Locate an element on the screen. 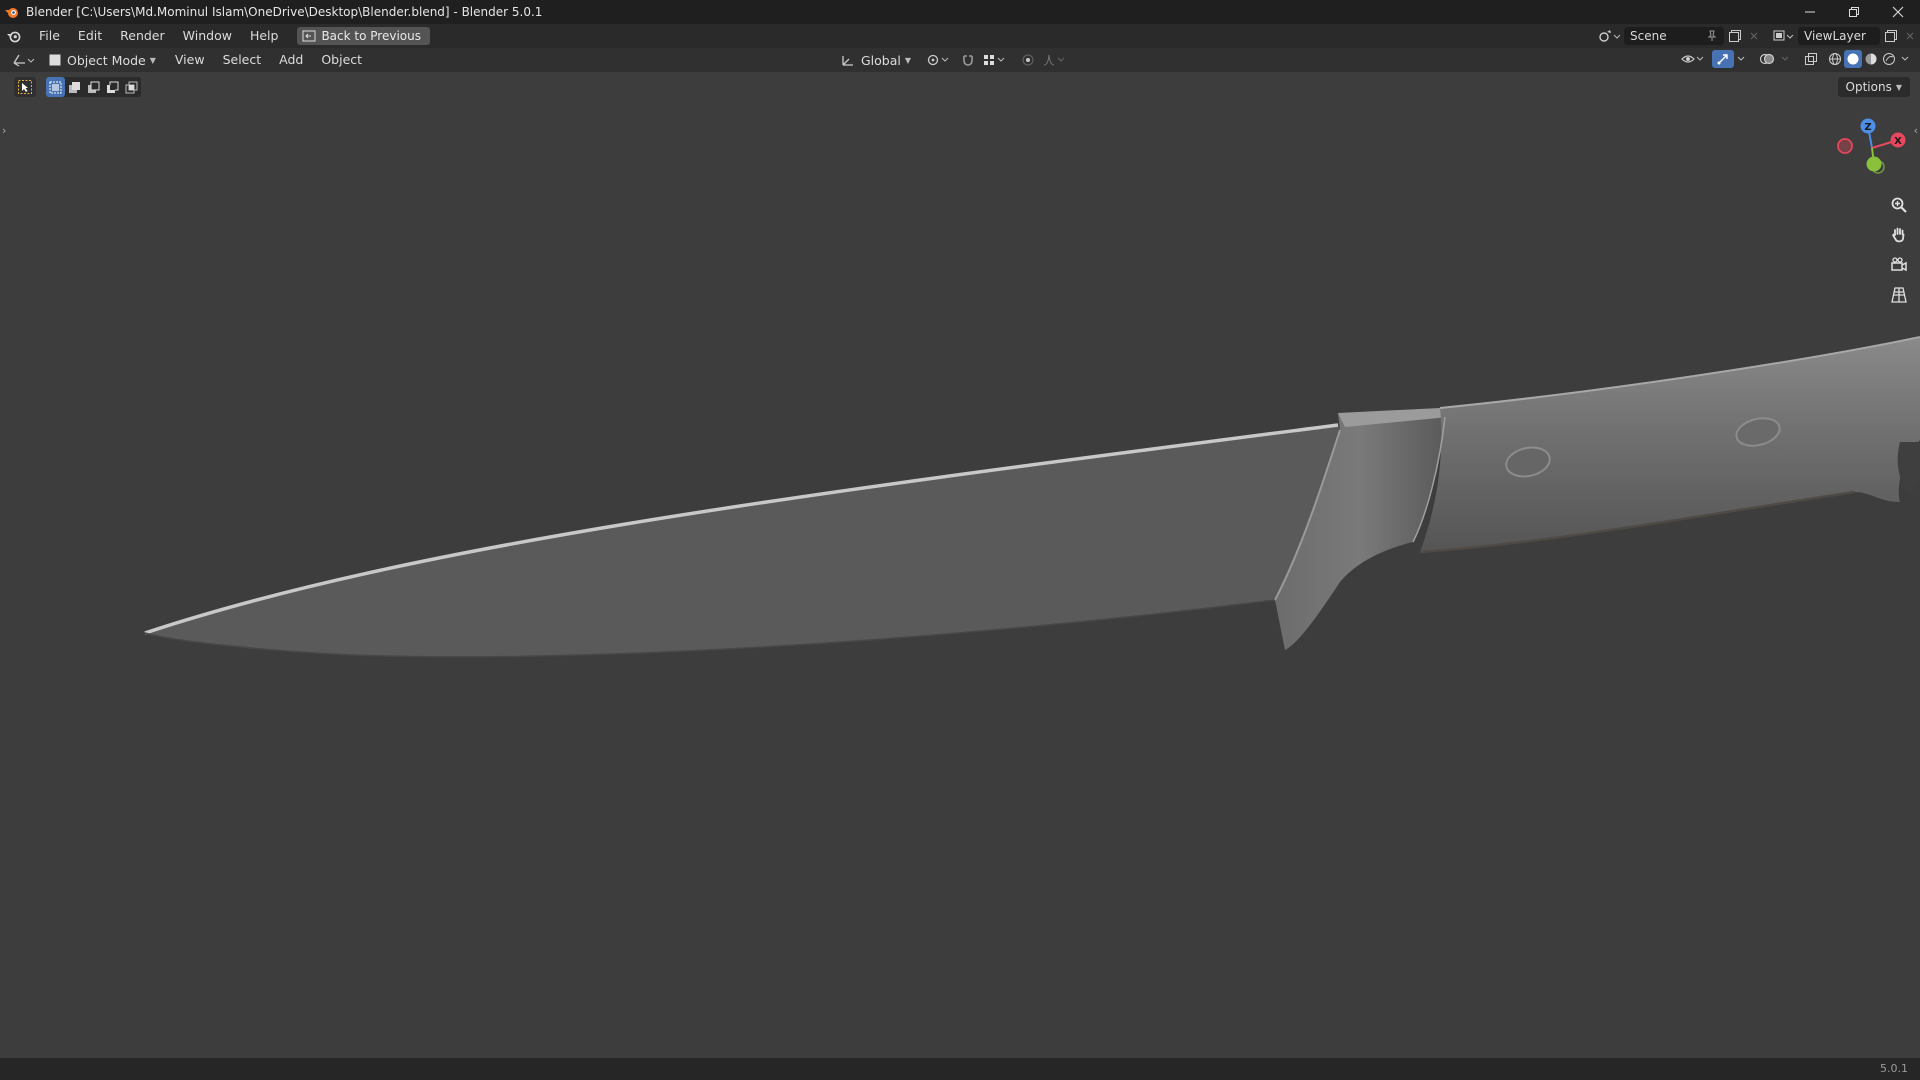 The height and width of the screenshot is (1080, 1920). editor-type-icon is located at coordinates (23, 60).